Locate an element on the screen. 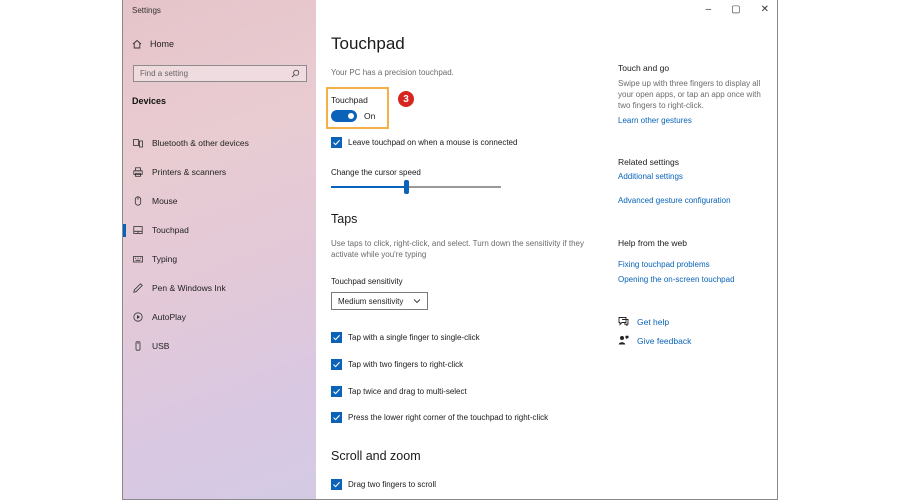 This screenshot has height=500, width=900. sidebar-item-typing: Typing is located at coordinates (219, 258).